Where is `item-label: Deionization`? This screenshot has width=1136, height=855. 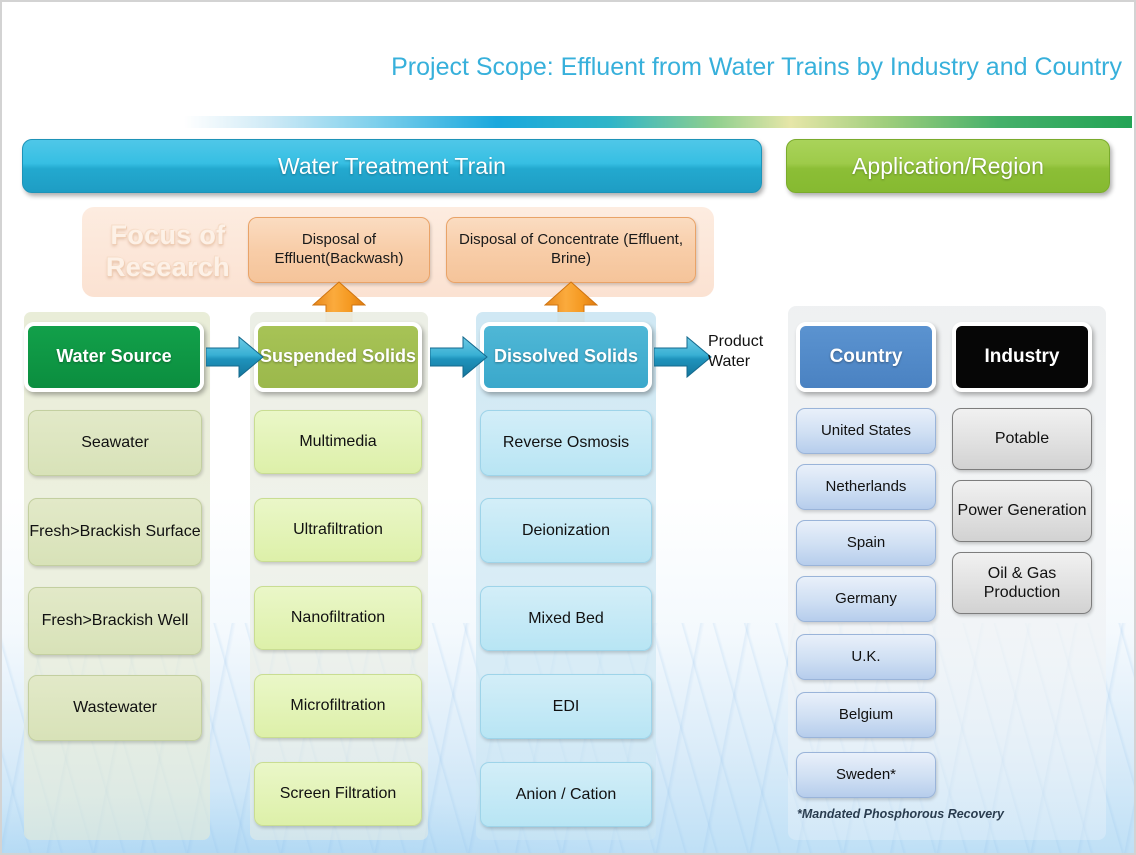 item-label: Deionization is located at coordinates (566, 530).